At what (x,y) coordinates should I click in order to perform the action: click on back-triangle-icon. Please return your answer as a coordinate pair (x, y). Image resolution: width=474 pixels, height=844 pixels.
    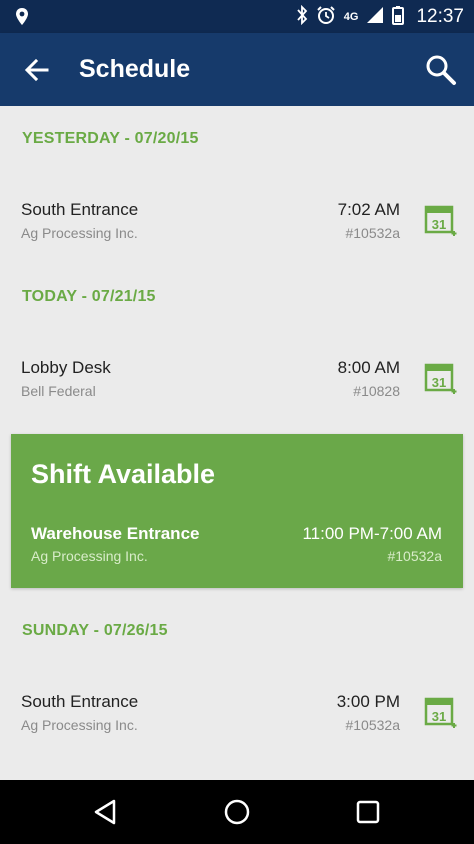
    Looking at the image, I should click on (106, 812).